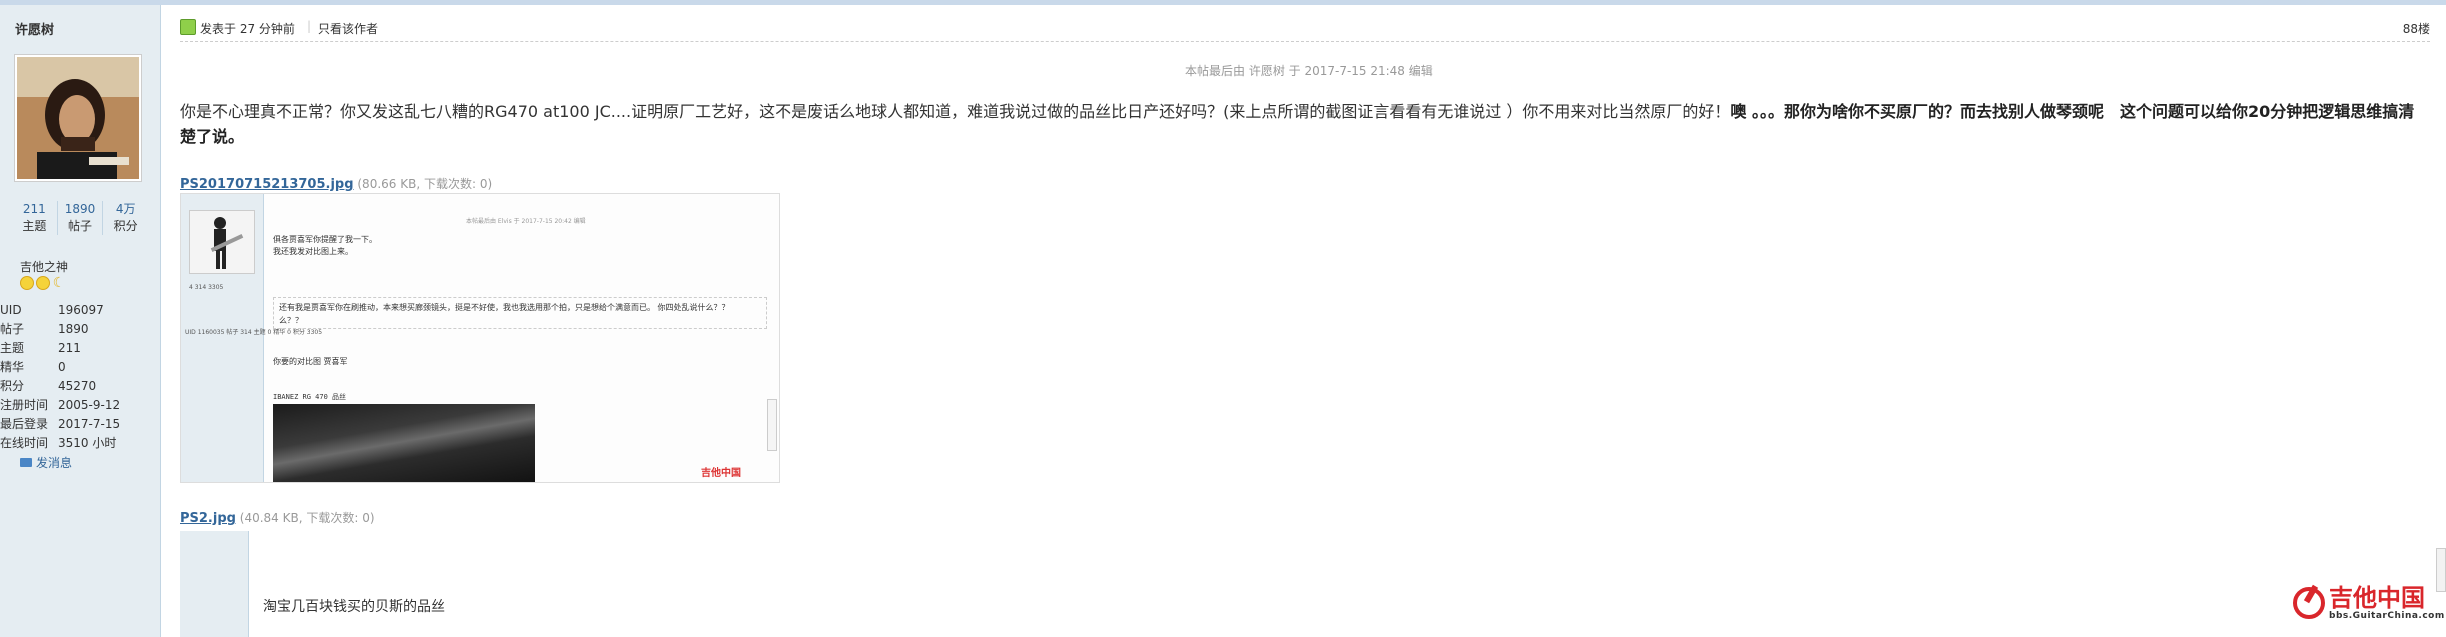  I want to click on attachment-meta: (80.66 KB, 下载次数: 0), so click(425, 184).